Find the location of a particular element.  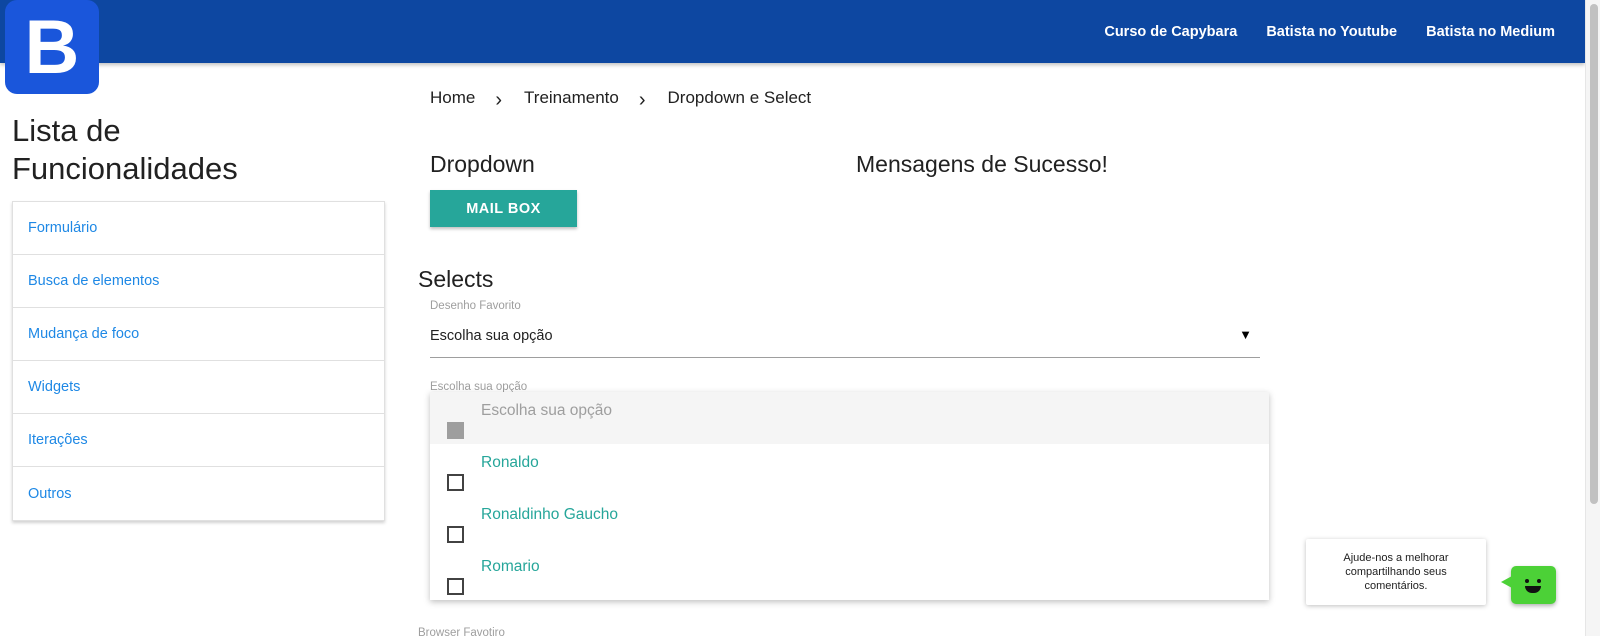

dropdown-option-placeholder: Escolha sua opção is located at coordinates (849, 418).